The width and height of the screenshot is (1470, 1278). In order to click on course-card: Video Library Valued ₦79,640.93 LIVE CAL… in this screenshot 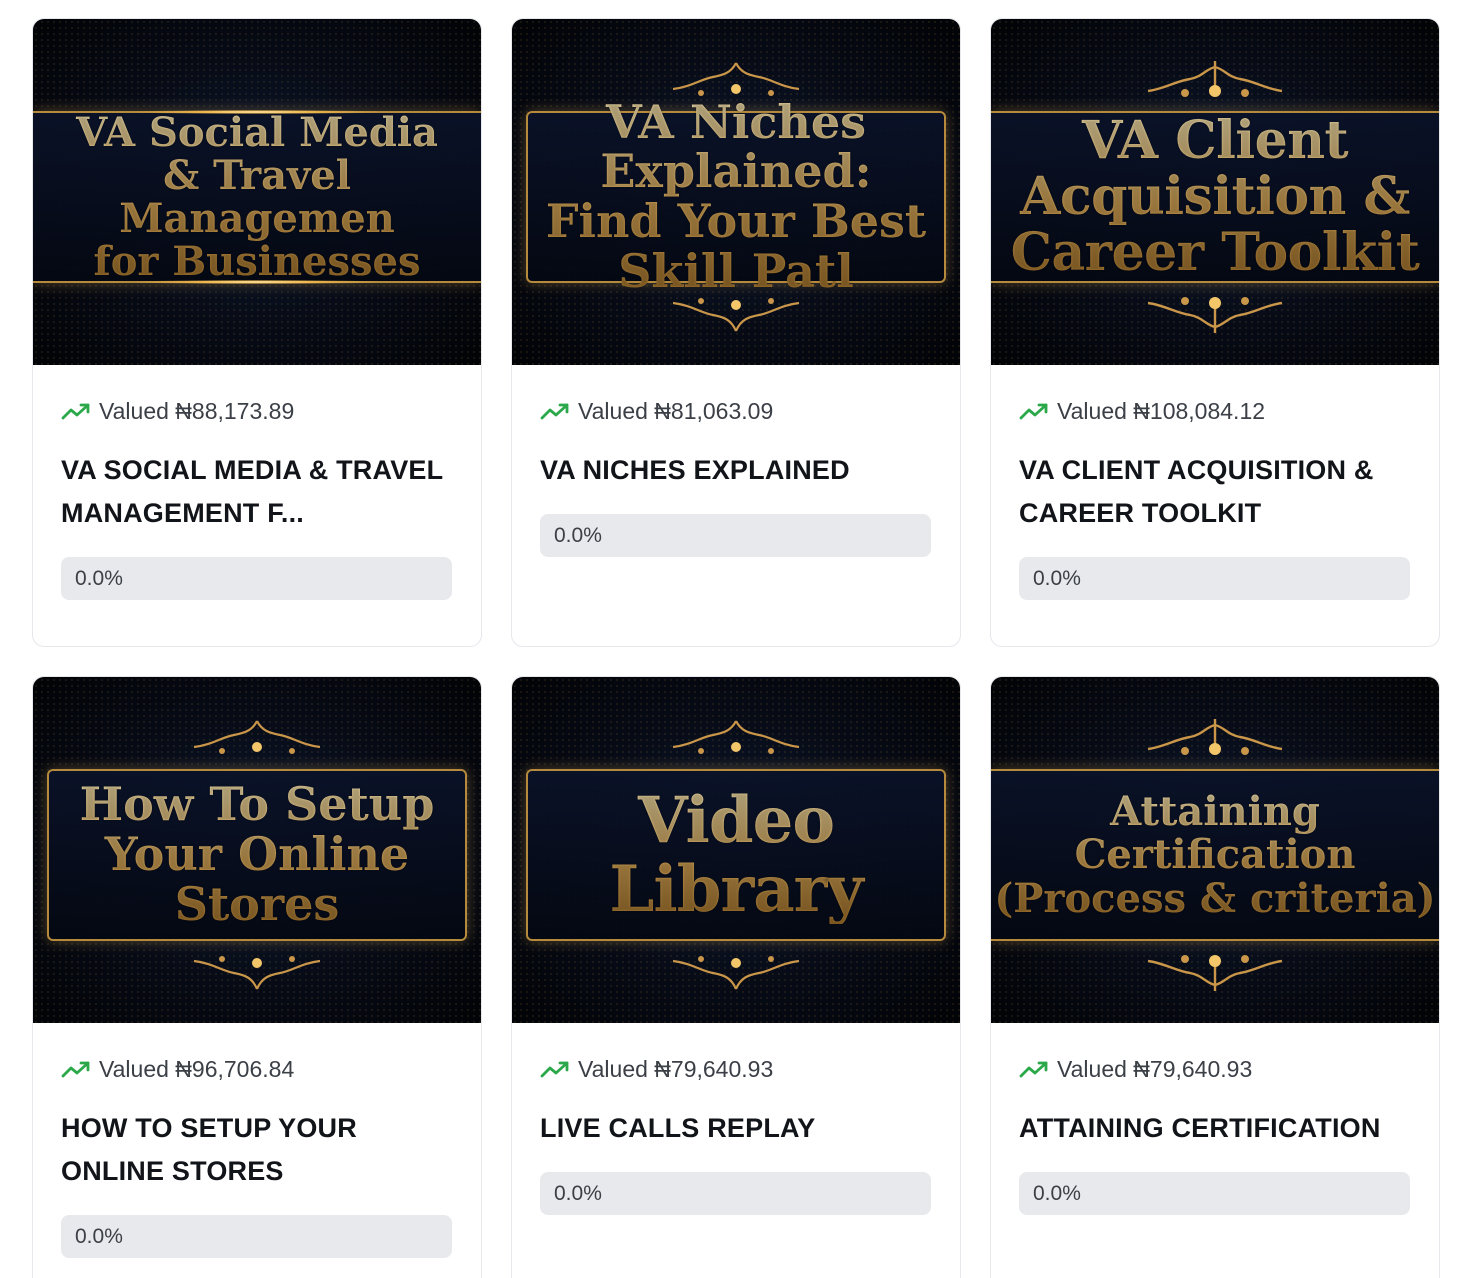, I will do `click(736, 977)`.